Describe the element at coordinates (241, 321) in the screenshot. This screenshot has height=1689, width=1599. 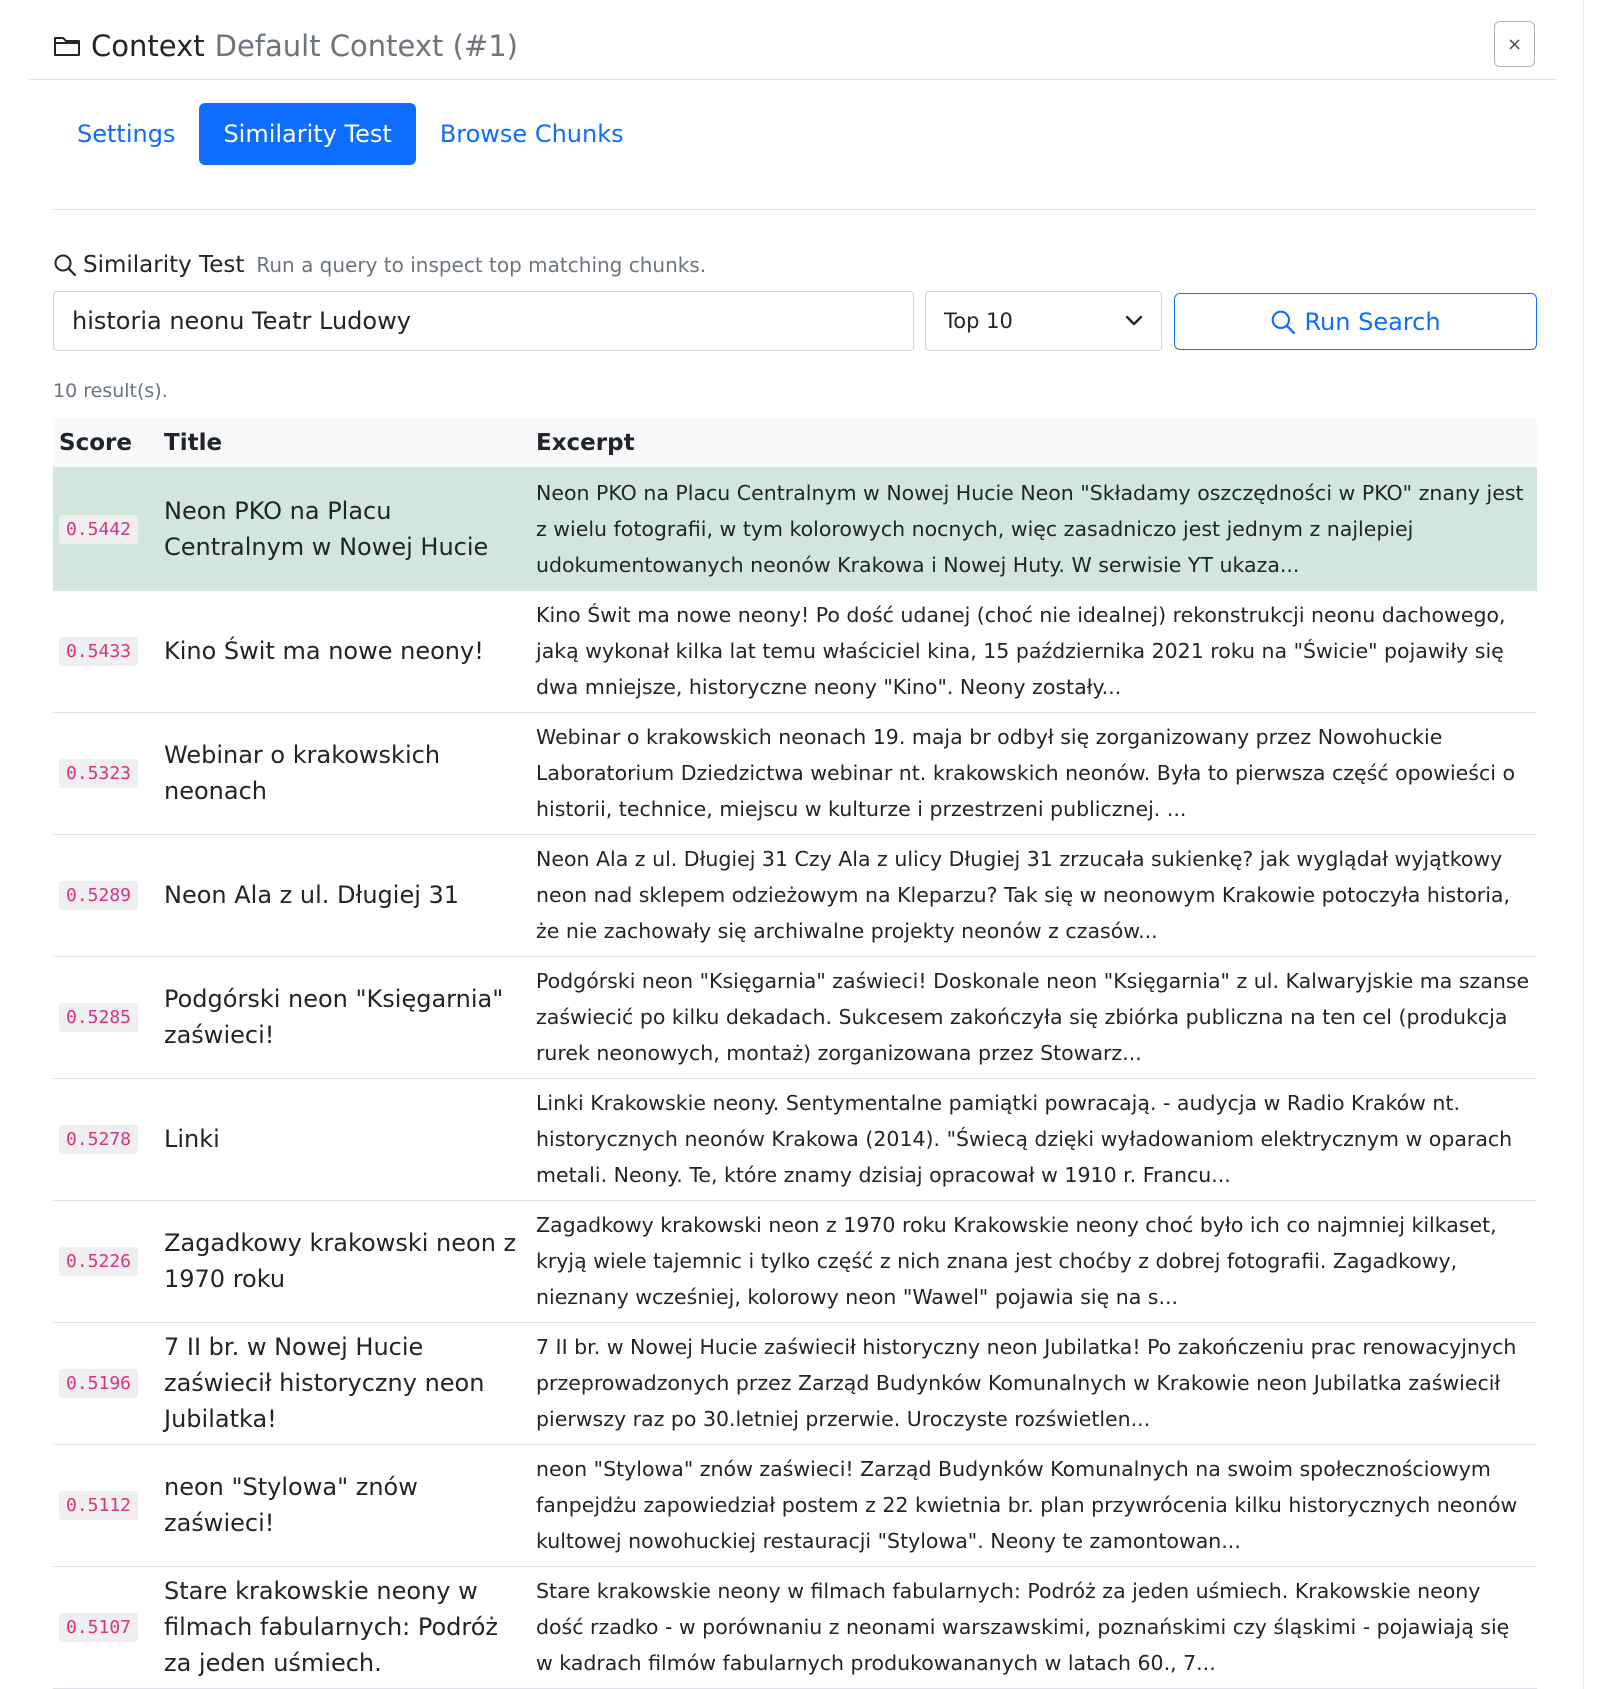
I see `search-input-value: historia neonu Teatr Ludowy` at that location.